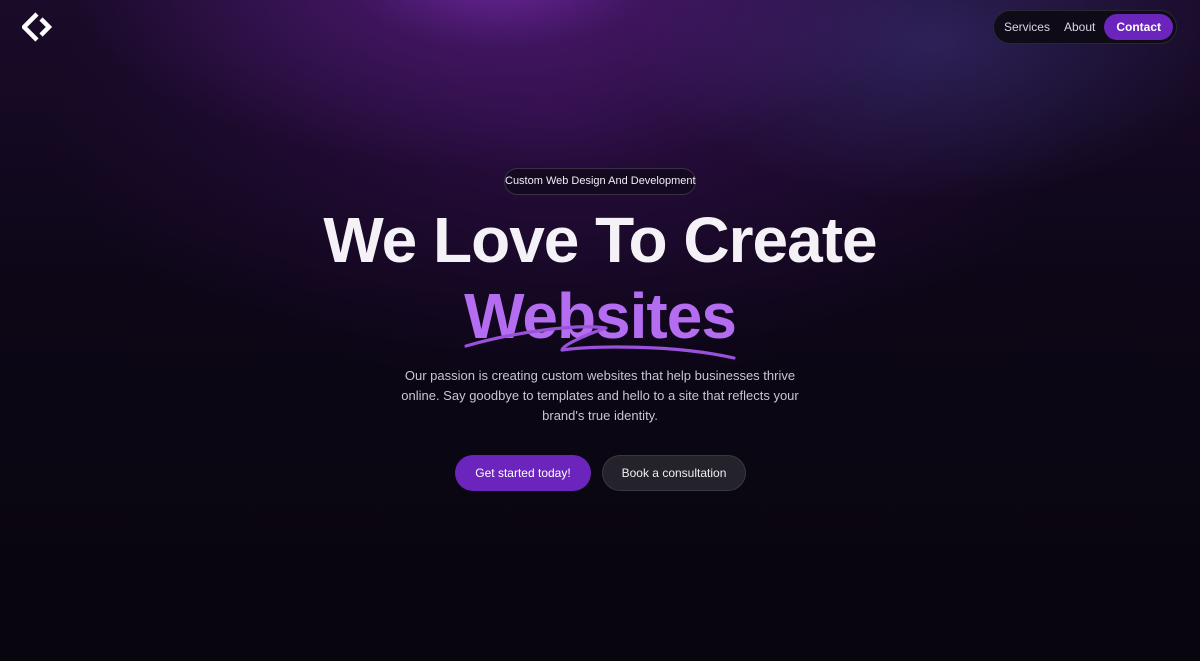  I want to click on nav-about: About, so click(1079, 27).